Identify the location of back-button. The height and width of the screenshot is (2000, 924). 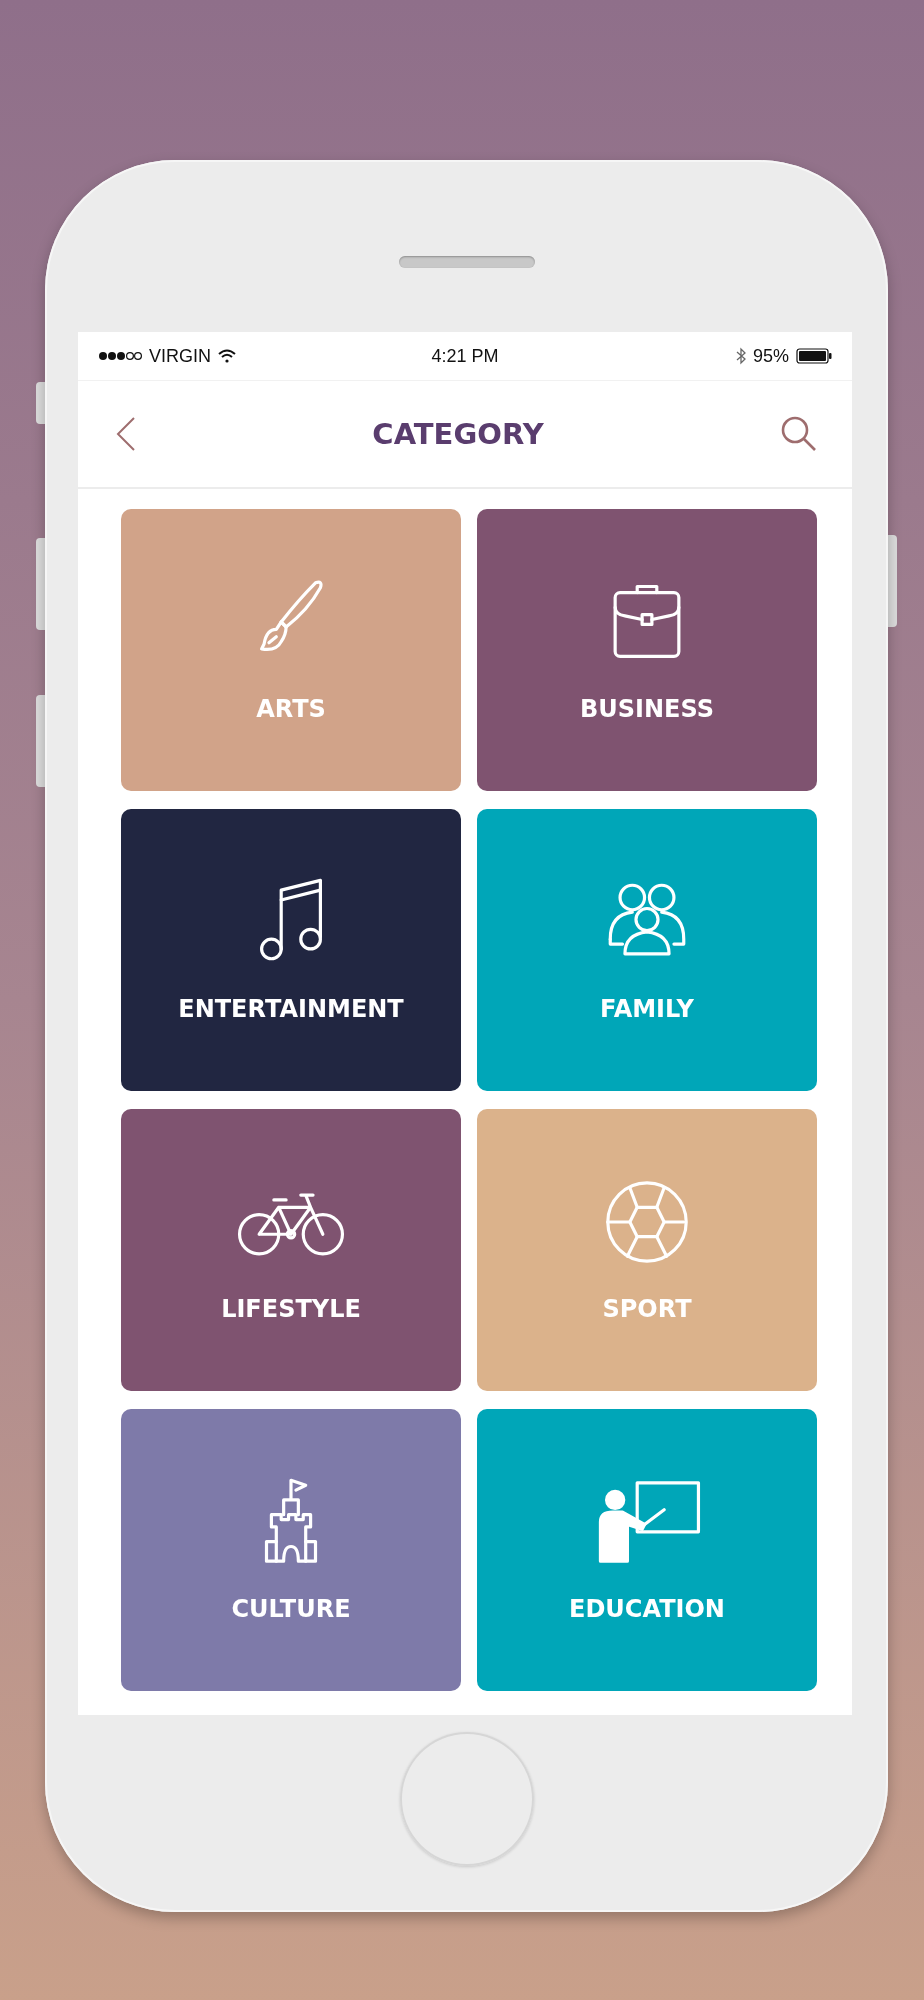
(126, 434).